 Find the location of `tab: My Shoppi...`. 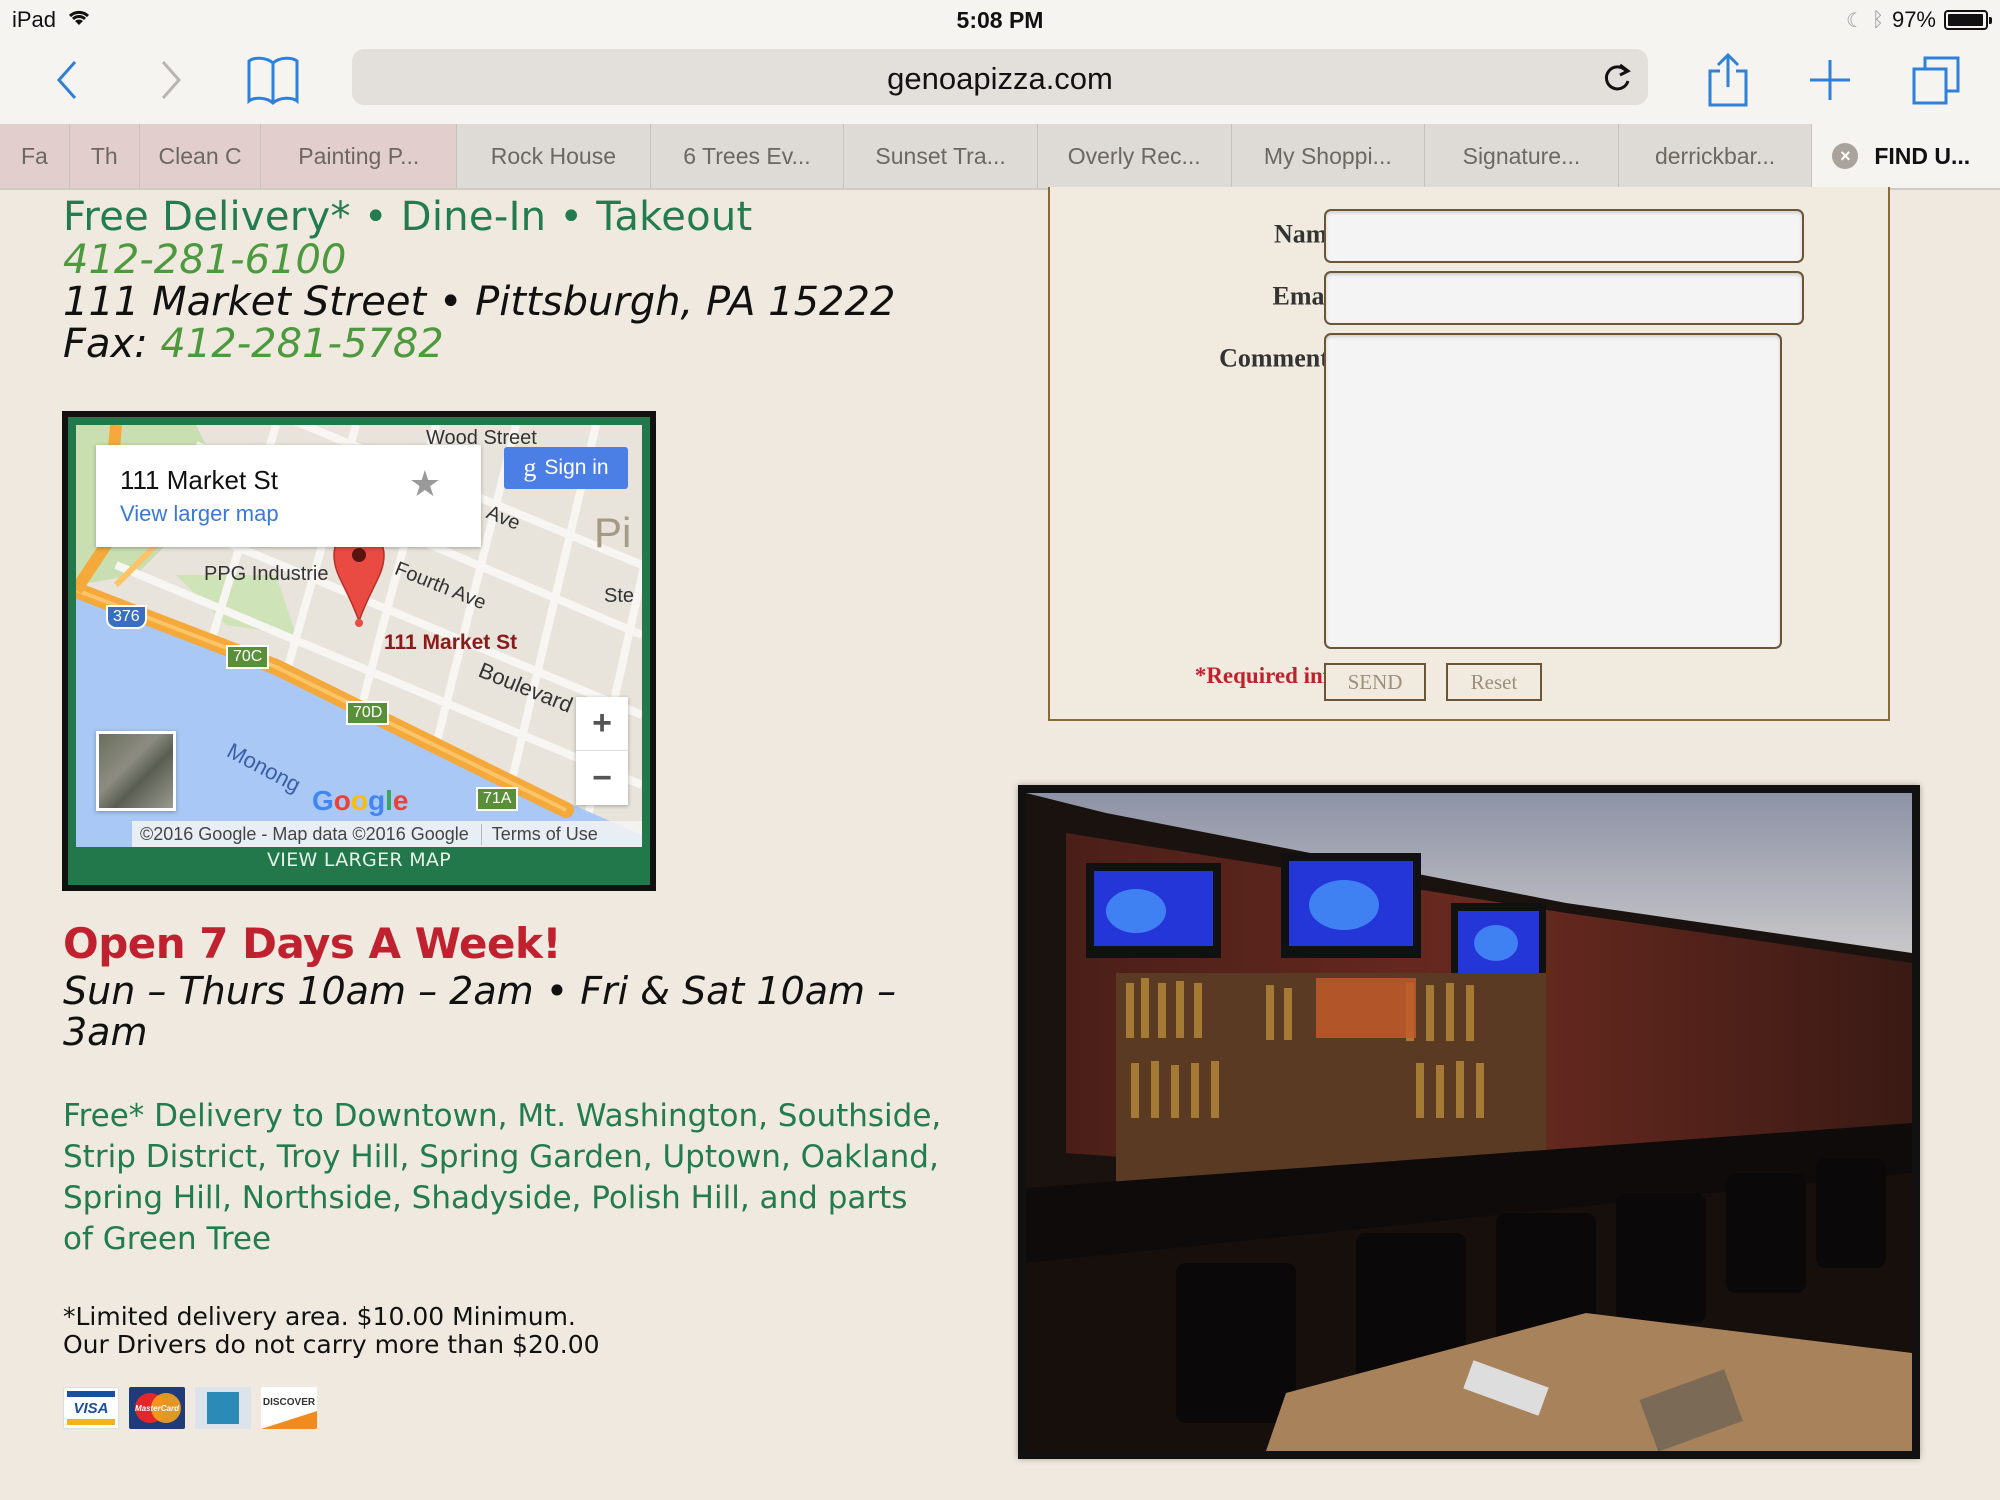

tab: My Shoppi... is located at coordinates (1329, 156).